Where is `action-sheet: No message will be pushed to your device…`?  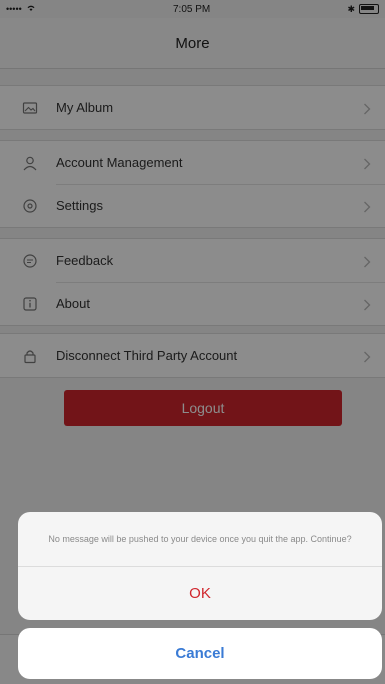 action-sheet: No message will be pushed to your device… is located at coordinates (200, 566).